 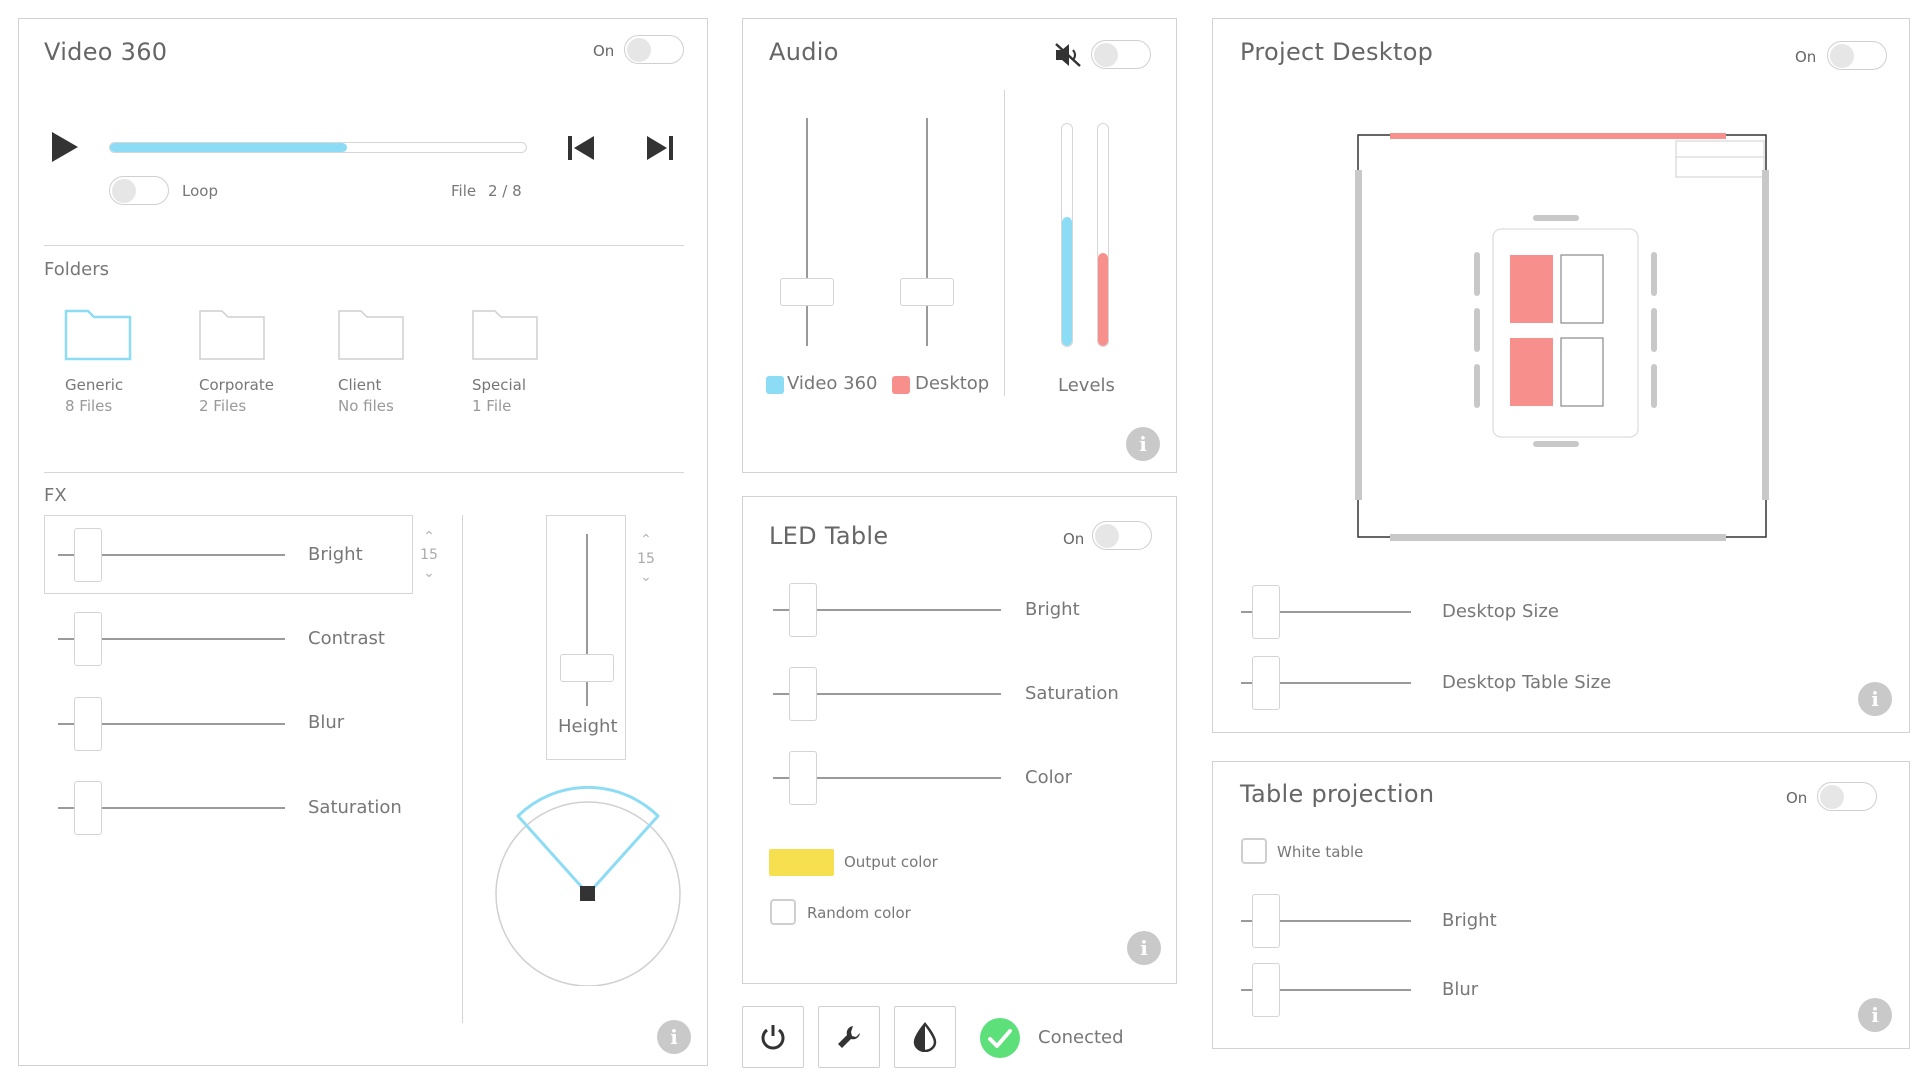 I want to click on white-table-checkbox, so click(x=1254, y=851).